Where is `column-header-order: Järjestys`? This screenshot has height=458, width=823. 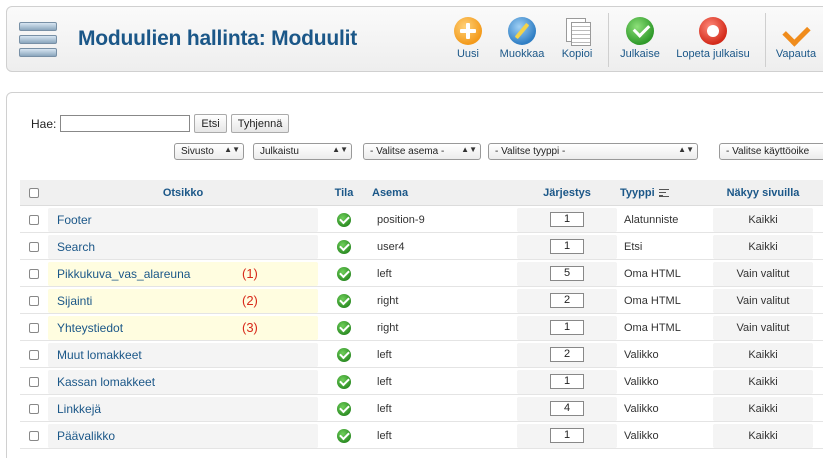 column-header-order: Järjestys is located at coordinates (567, 192).